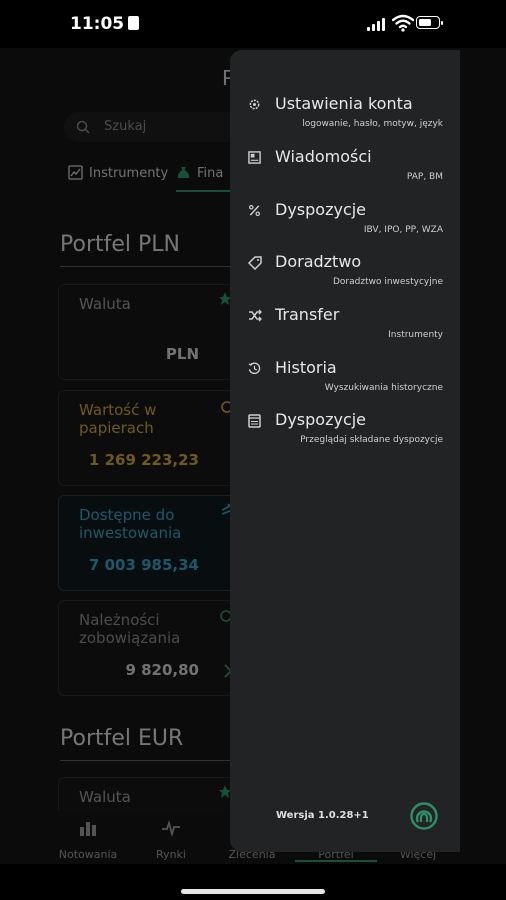  I want to click on menu-item-subtitle: logowanie, hasło, motyw, język, so click(372, 124).